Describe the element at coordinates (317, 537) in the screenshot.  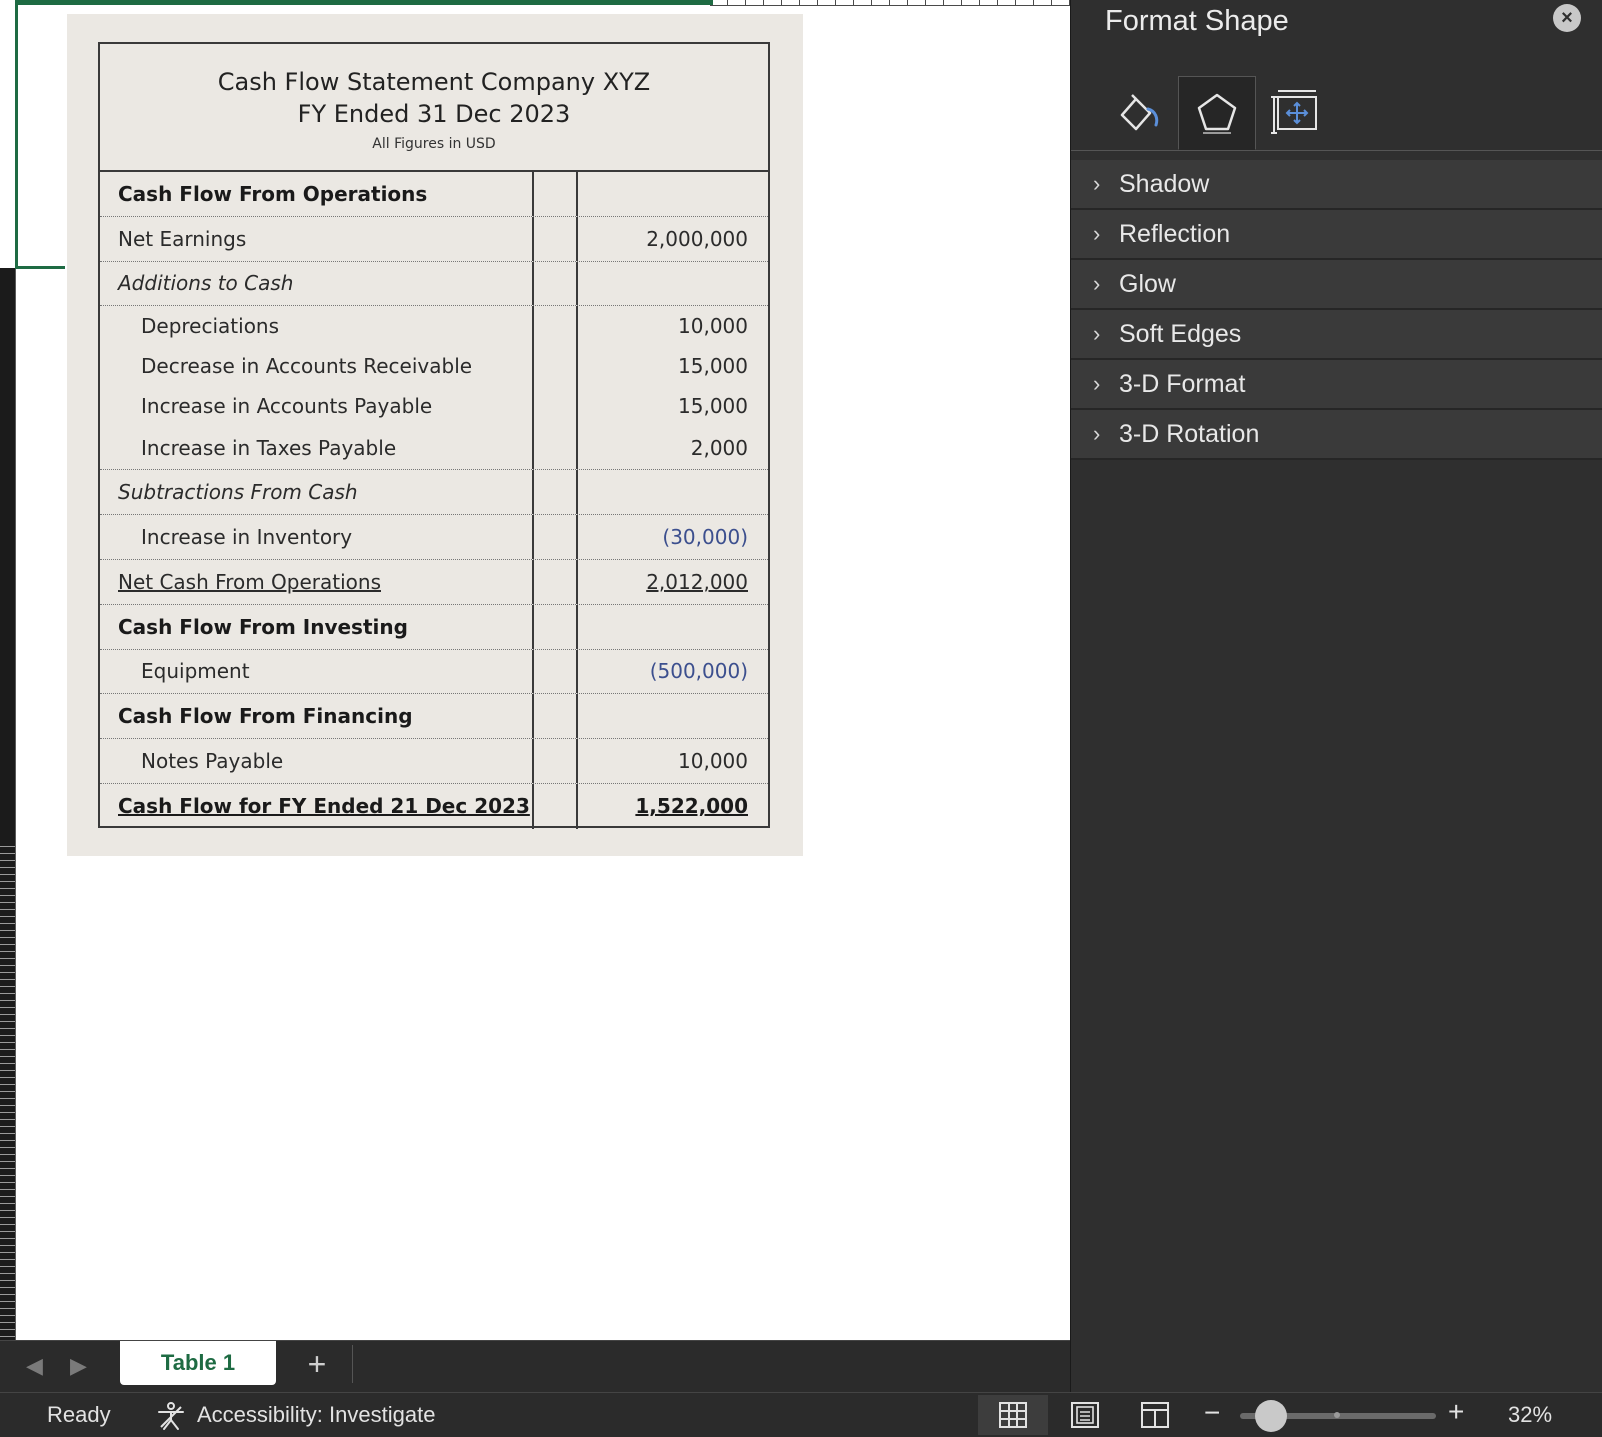
I see `row-label: Increase in Inventory` at that location.